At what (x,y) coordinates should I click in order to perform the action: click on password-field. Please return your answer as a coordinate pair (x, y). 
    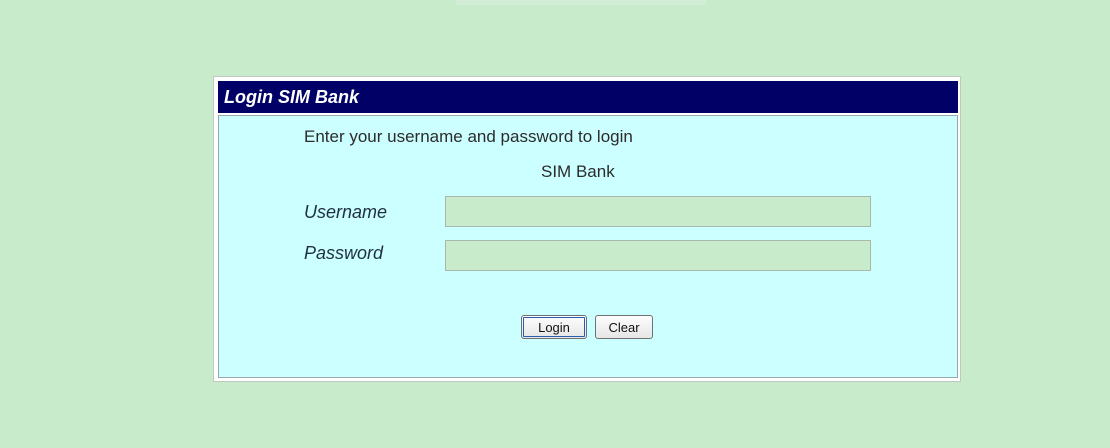
    Looking at the image, I should click on (658, 255).